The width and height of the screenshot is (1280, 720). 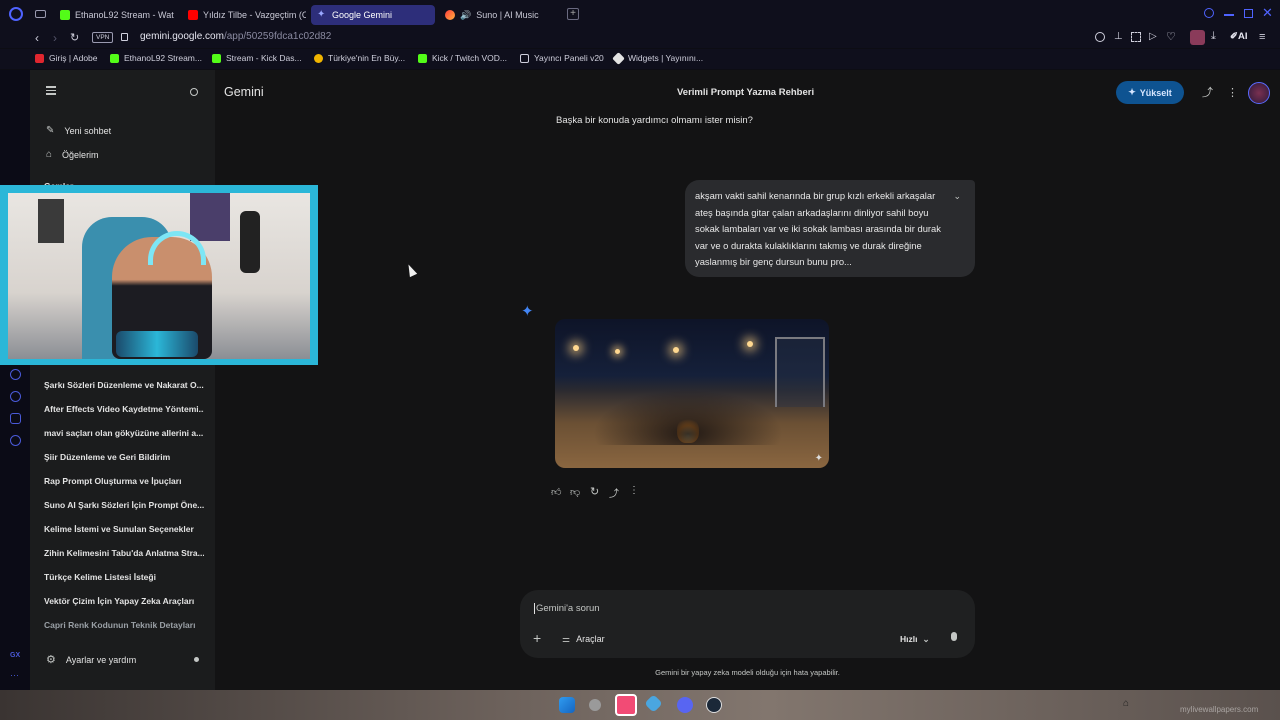 I want to click on opera-gx-taskbar-icon, so click(x=626, y=705).